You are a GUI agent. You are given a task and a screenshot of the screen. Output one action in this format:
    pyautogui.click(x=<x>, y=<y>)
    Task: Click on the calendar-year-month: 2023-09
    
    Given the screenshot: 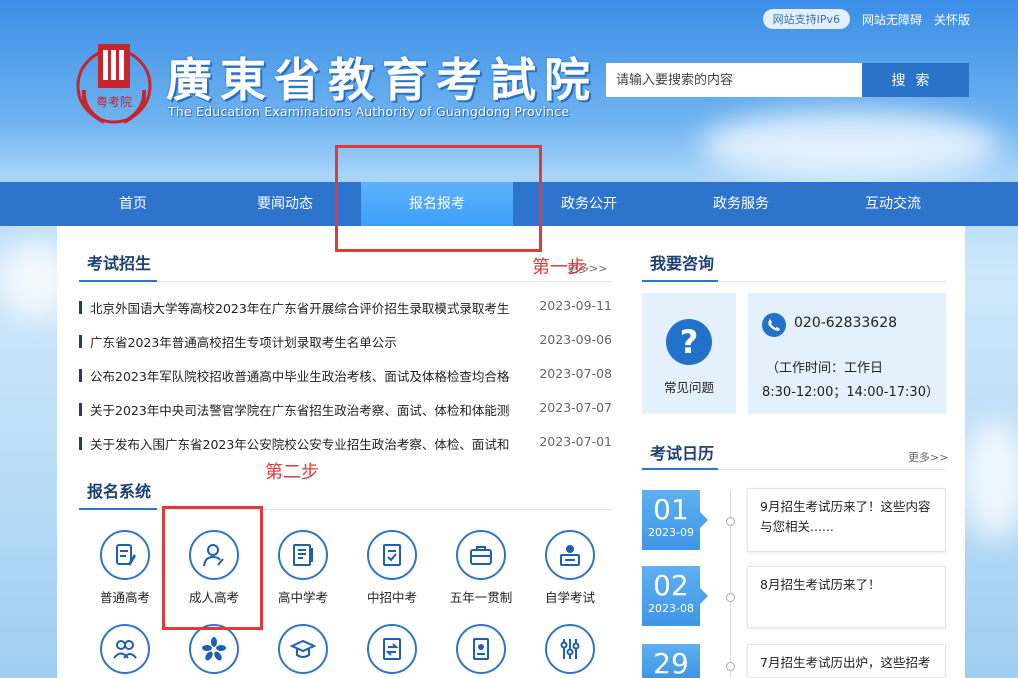 What is the action you would take?
    pyautogui.click(x=671, y=532)
    